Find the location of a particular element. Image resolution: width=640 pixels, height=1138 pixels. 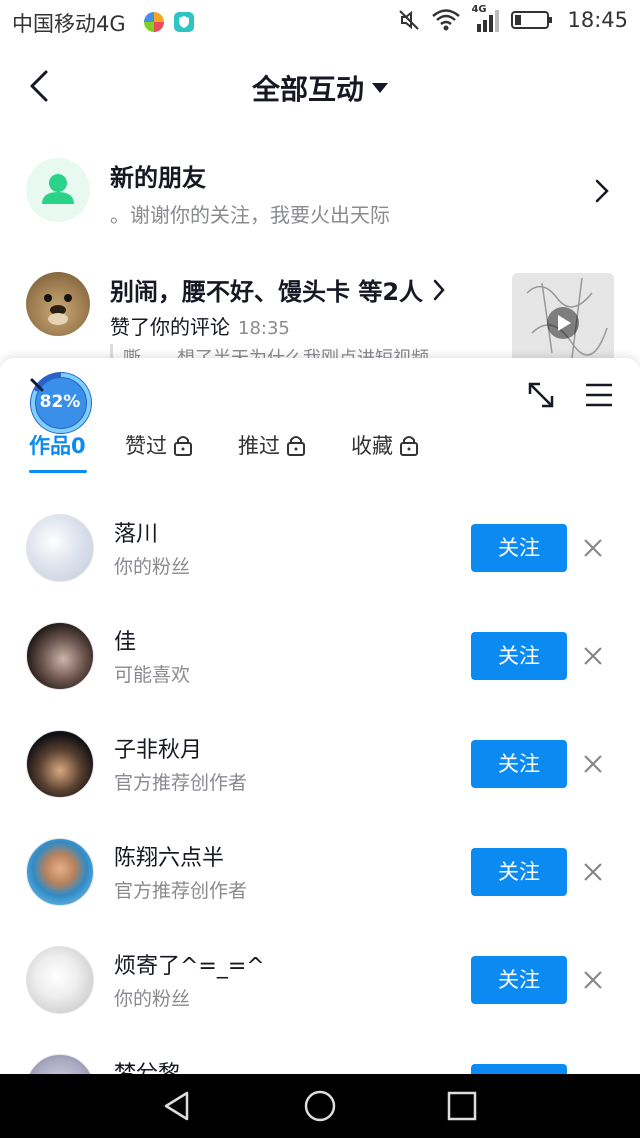

mute-icon is located at coordinates (409, 20).